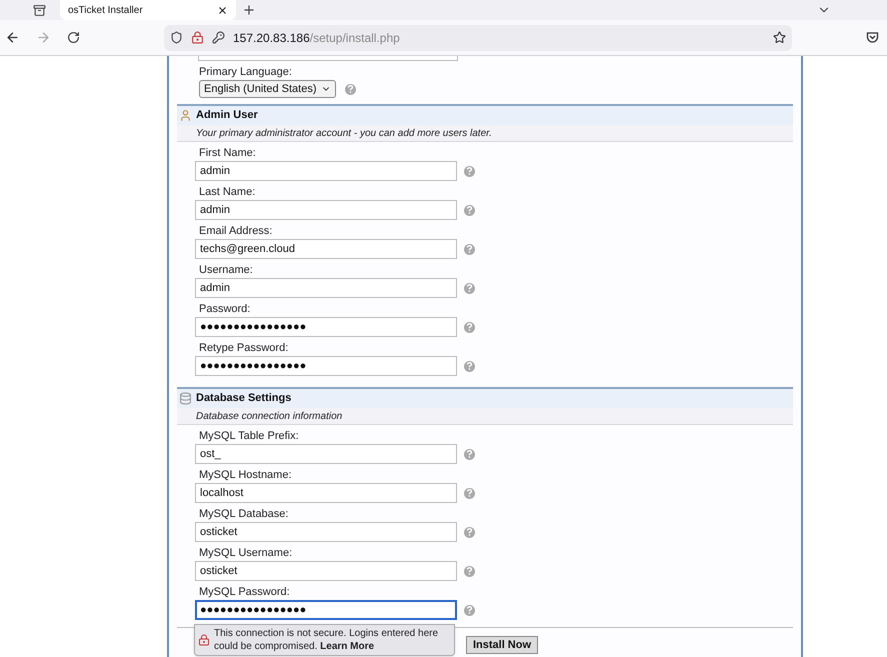 The image size is (887, 657). What do you see at coordinates (478, 37) in the screenshot?
I see `address-bar: 157.20.83.186/setup/install.php` at bounding box center [478, 37].